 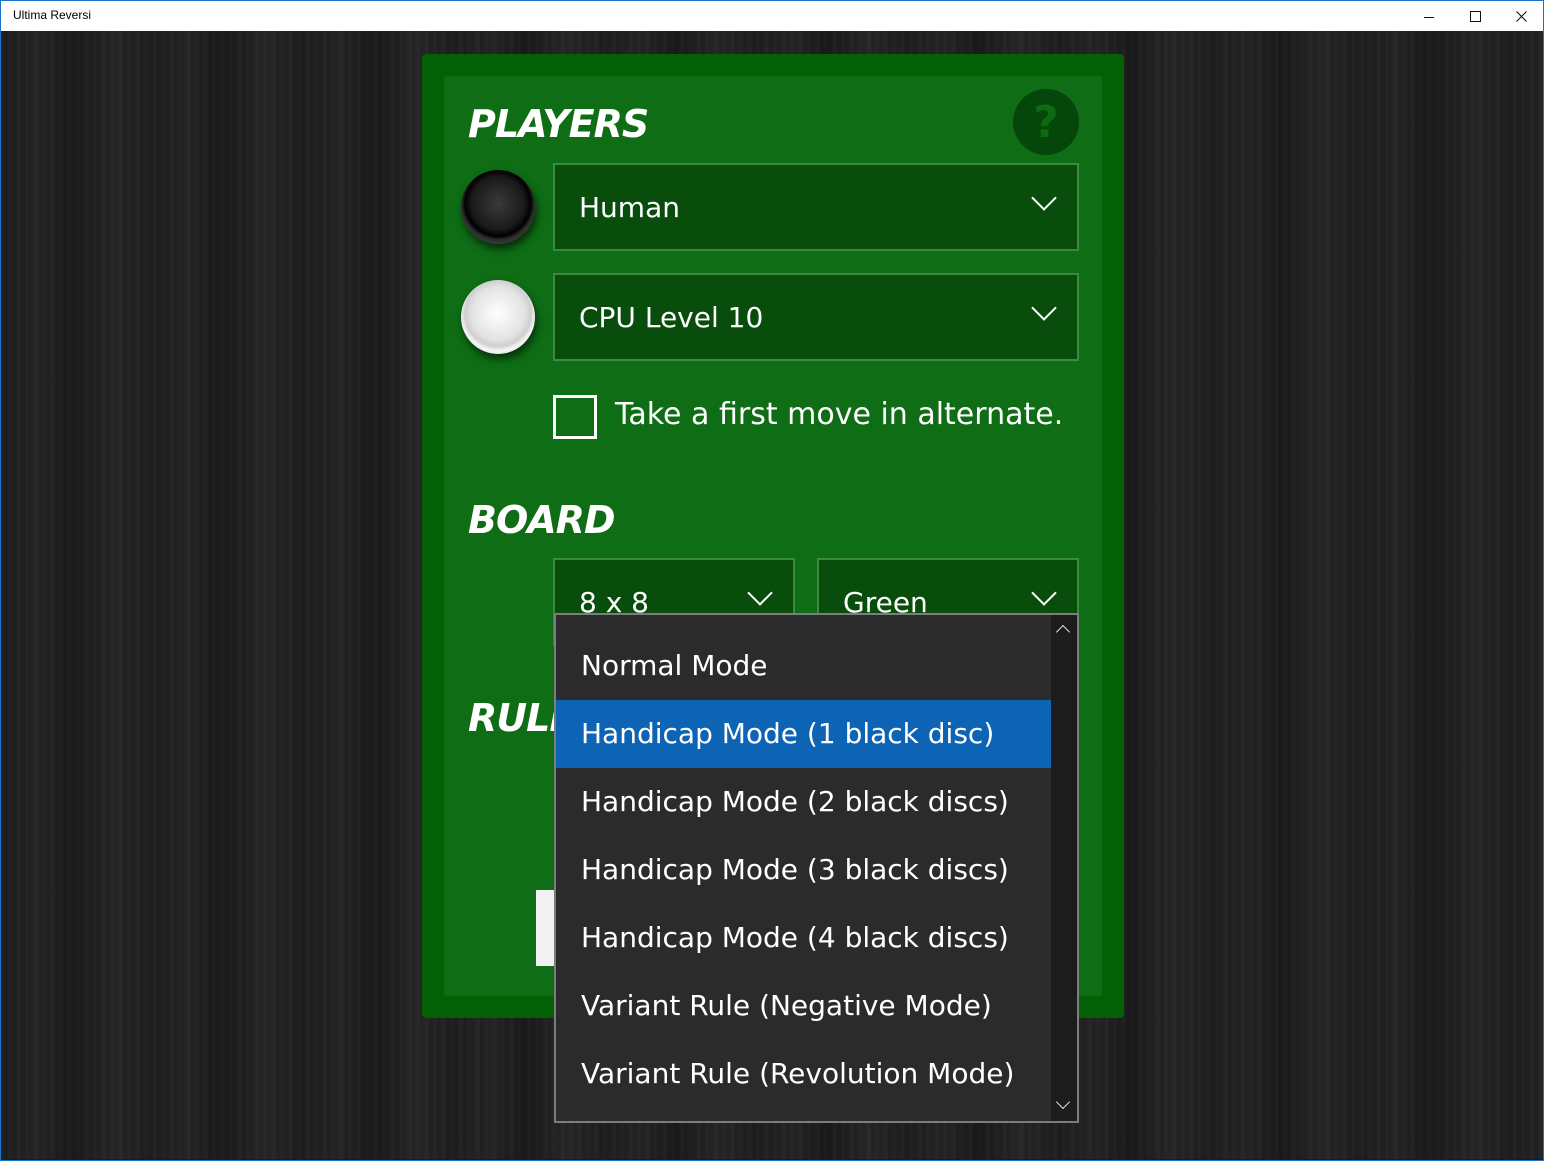 What do you see at coordinates (803, 870) in the screenshot?
I see `rule-option-handicap-3: Handicap Mode (3 black discs)` at bounding box center [803, 870].